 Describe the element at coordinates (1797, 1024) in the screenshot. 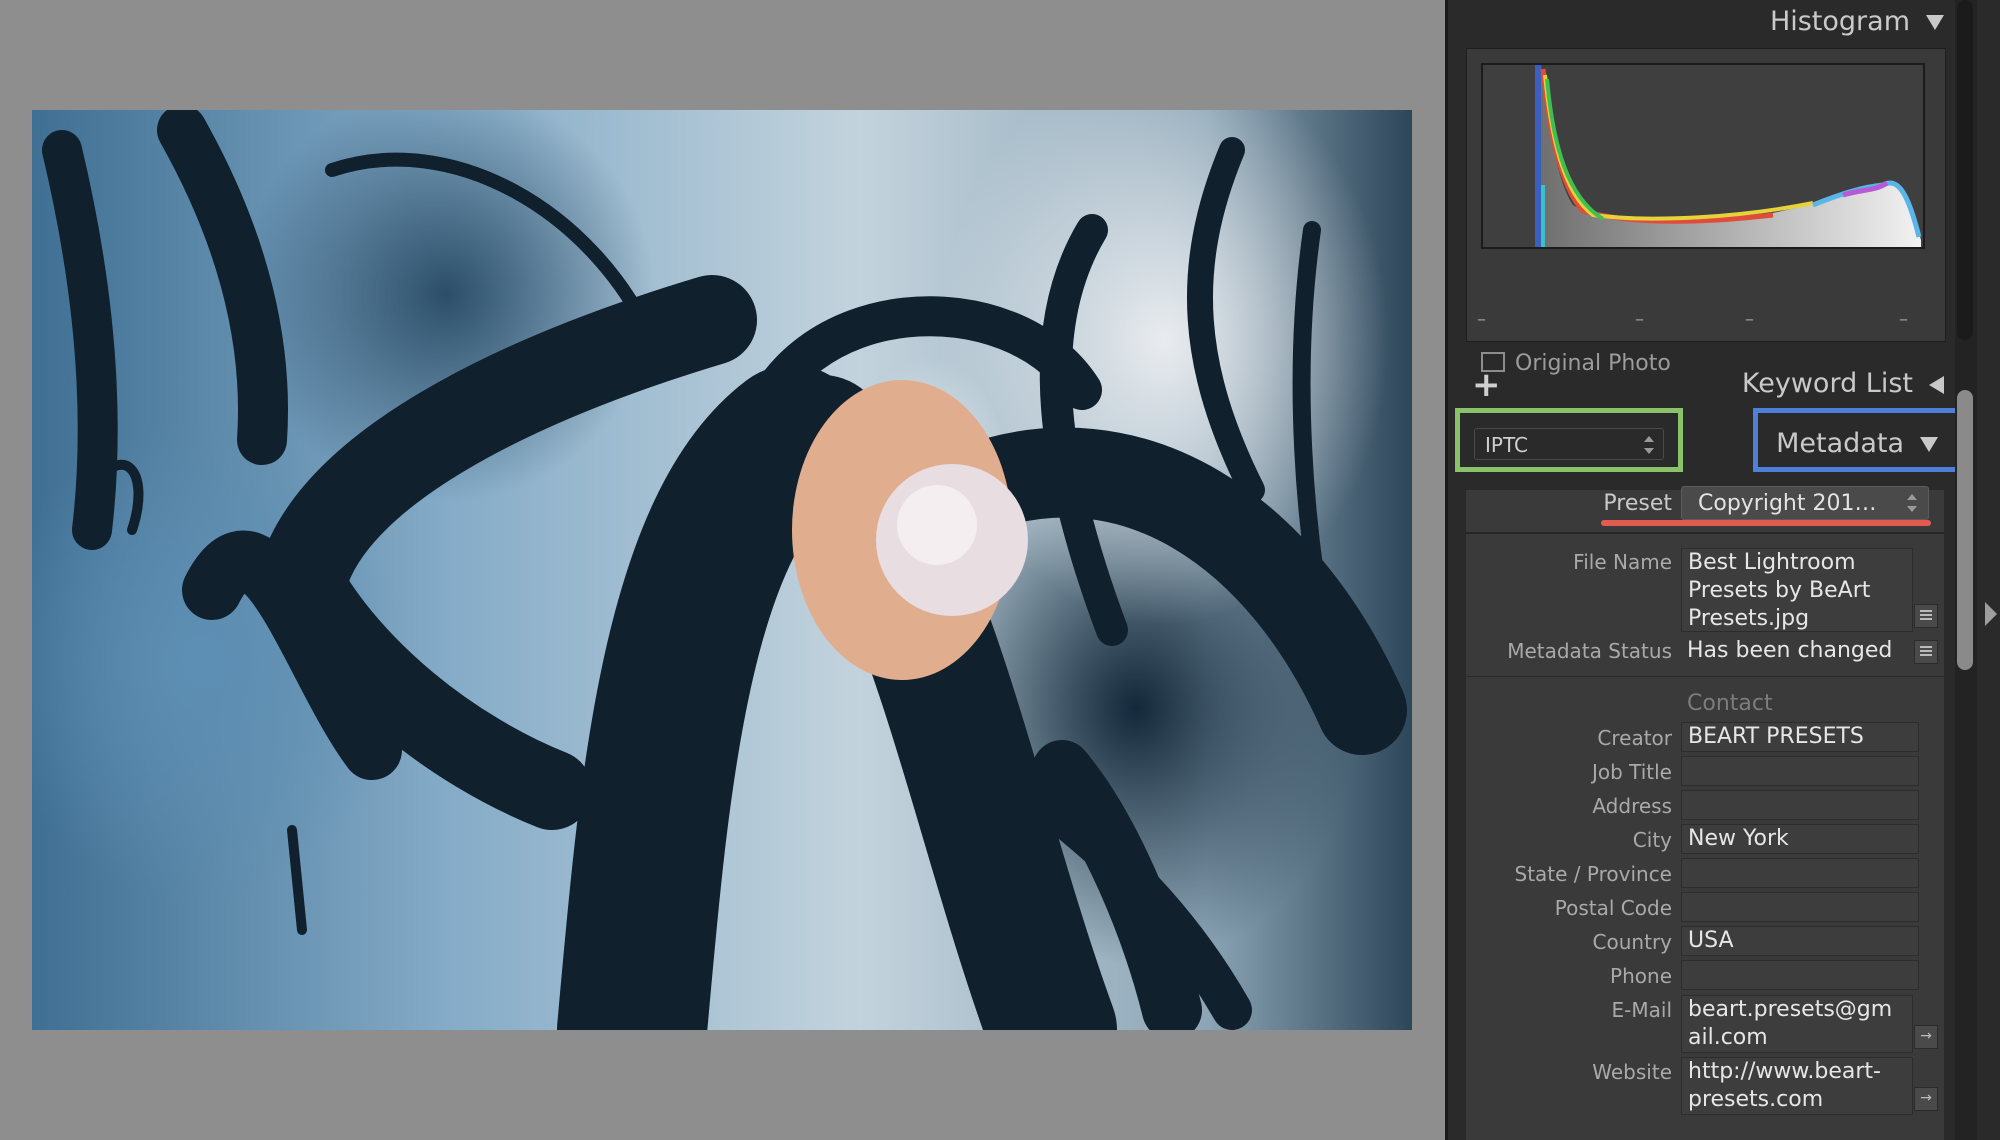

I see `email-field: beart.presets@gm ail.com` at that location.